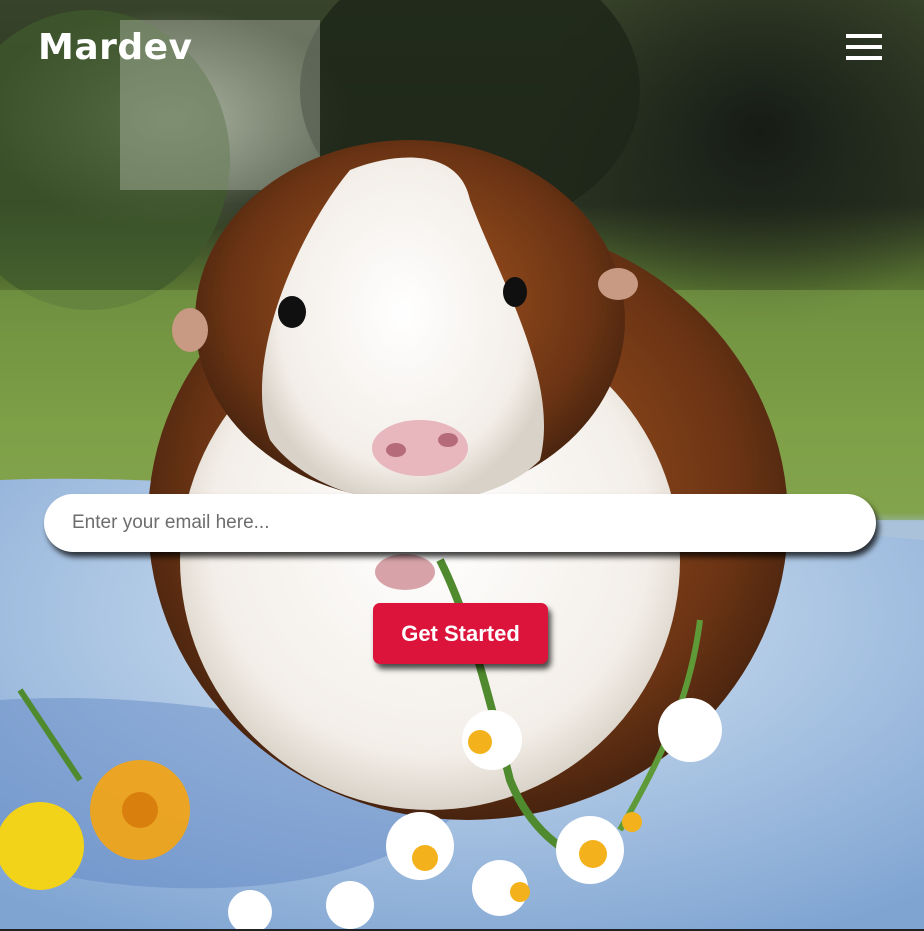  I want to click on get-started-button: Get Started, so click(460, 633).